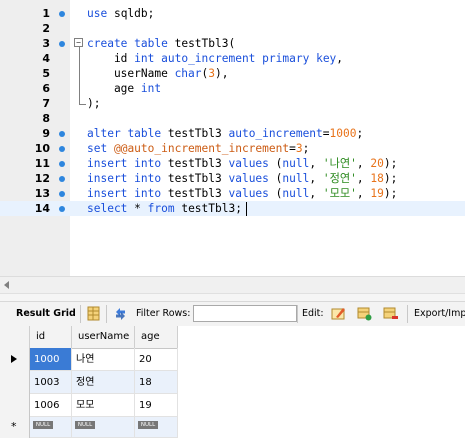 The height and width of the screenshot is (438, 465). I want to click on line-number: 8, so click(46, 118).